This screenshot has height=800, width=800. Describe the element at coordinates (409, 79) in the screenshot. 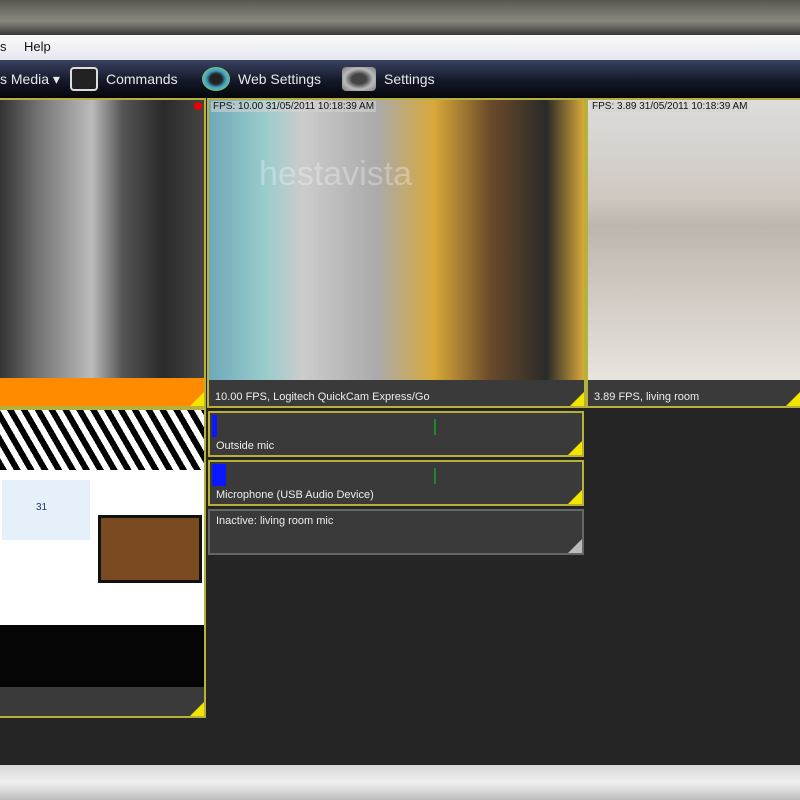

I see `settings-label: Settings` at that location.